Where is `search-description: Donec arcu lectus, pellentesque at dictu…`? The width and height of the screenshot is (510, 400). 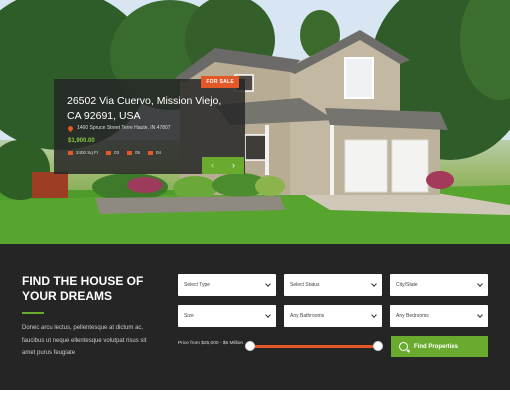
search-description: Donec arcu lectus, pellentesque at dictu… is located at coordinates (84, 340).